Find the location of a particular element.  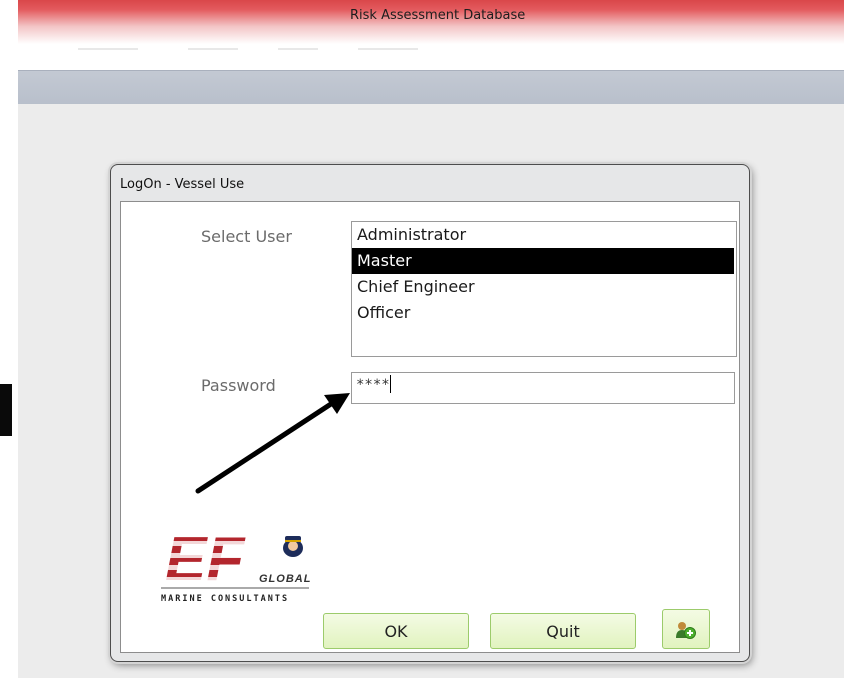

ribbon-area is located at coordinates (431, 51).